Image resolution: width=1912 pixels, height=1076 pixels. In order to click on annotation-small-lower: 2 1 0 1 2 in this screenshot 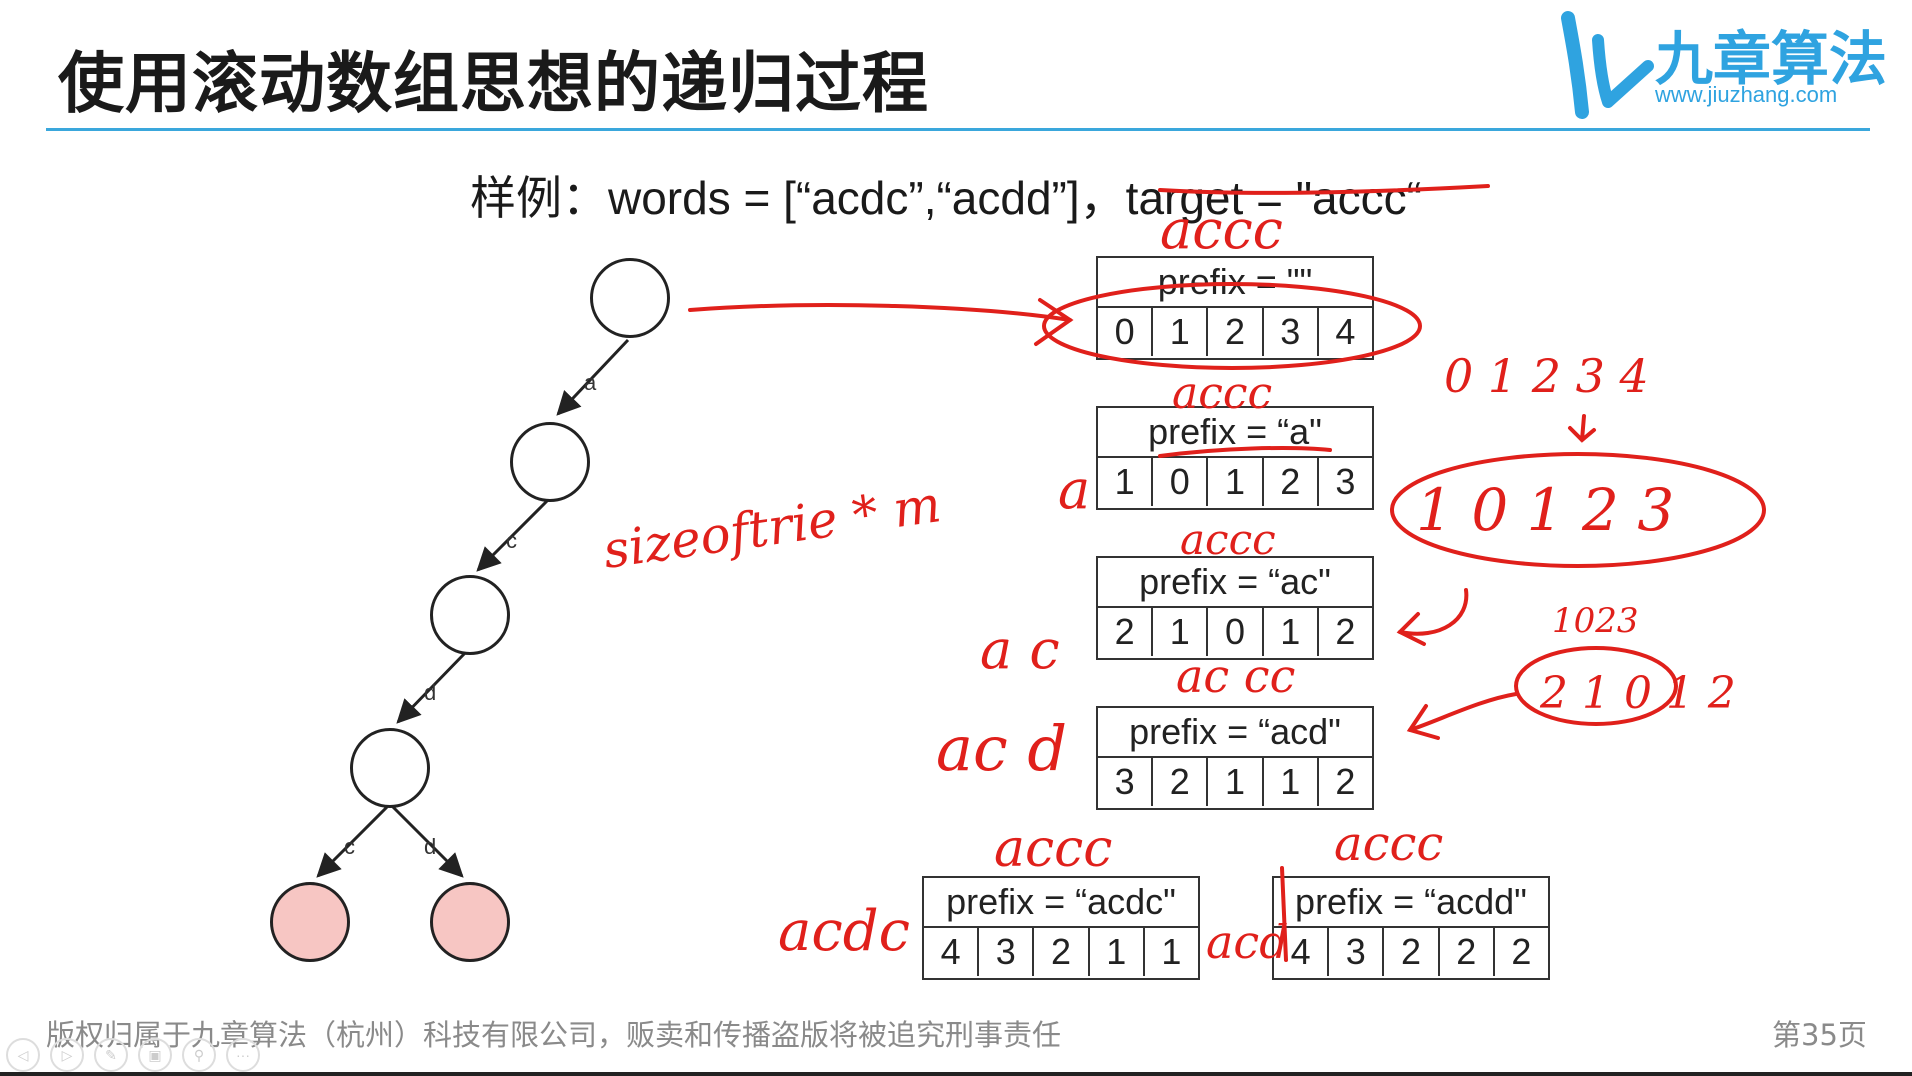, I will do `click(1637, 693)`.